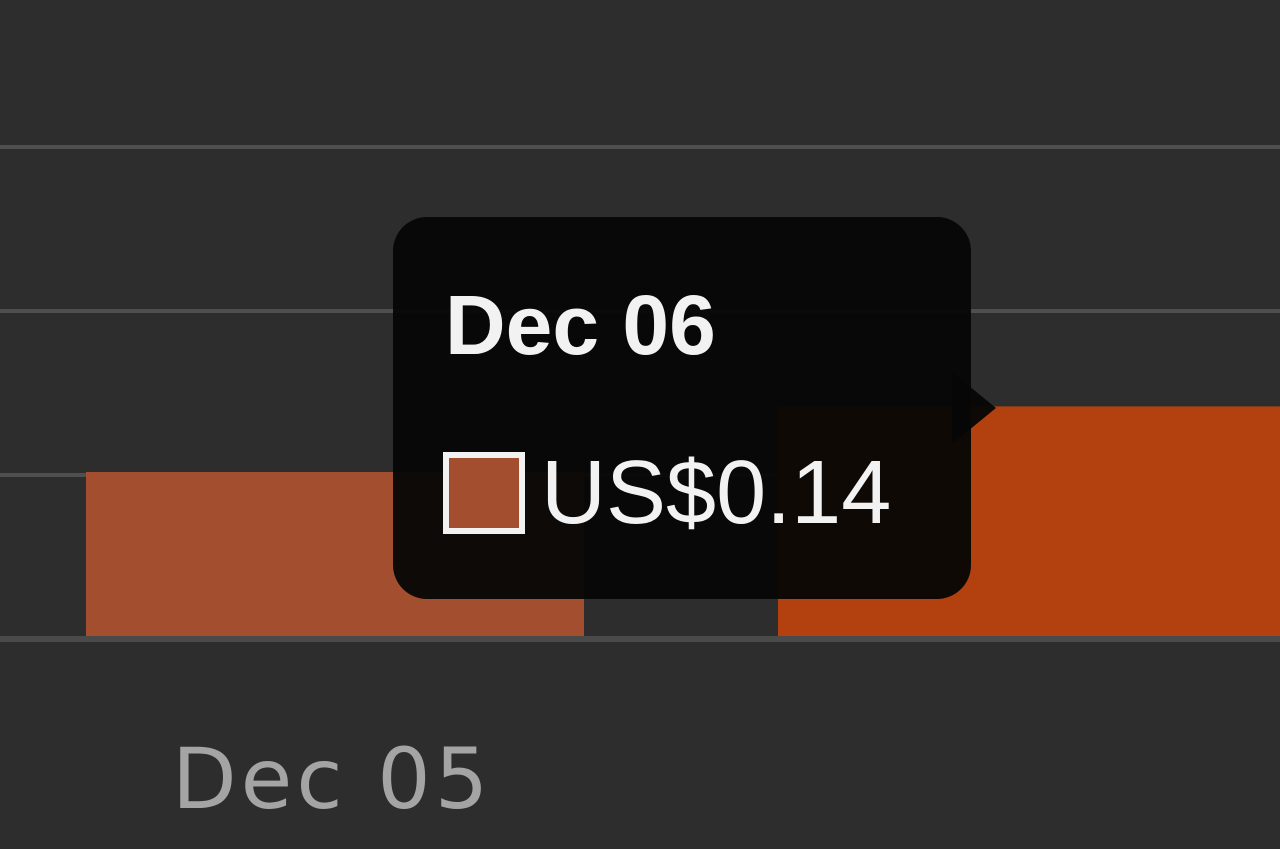 The width and height of the screenshot is (1280, 849). What do you see at coordinates (716, 493) in the screenshot?
I see `tooltip-value: US$0.14` at bounding box center [716, 493].